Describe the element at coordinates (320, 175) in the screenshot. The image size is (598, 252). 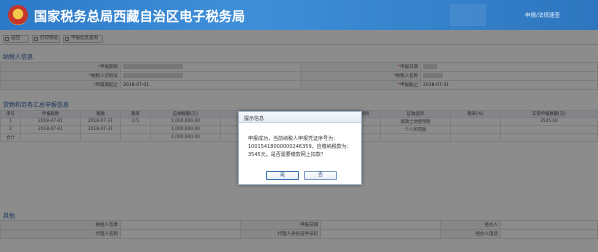
I see `cancel-button: 否` at that location.